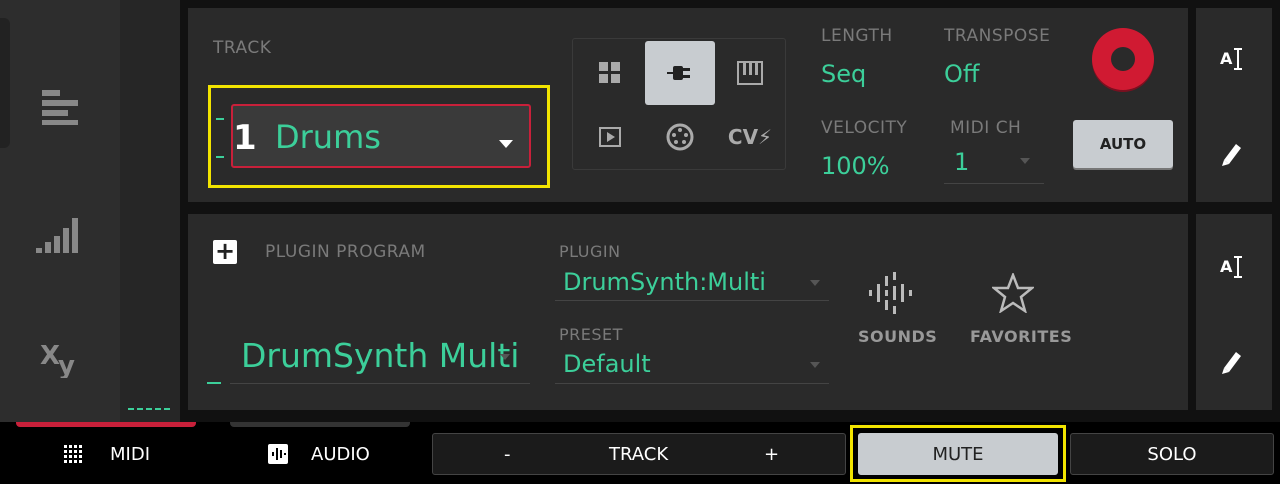  I want to click on favorites-label: FAVORITES, so click(1021, 336).